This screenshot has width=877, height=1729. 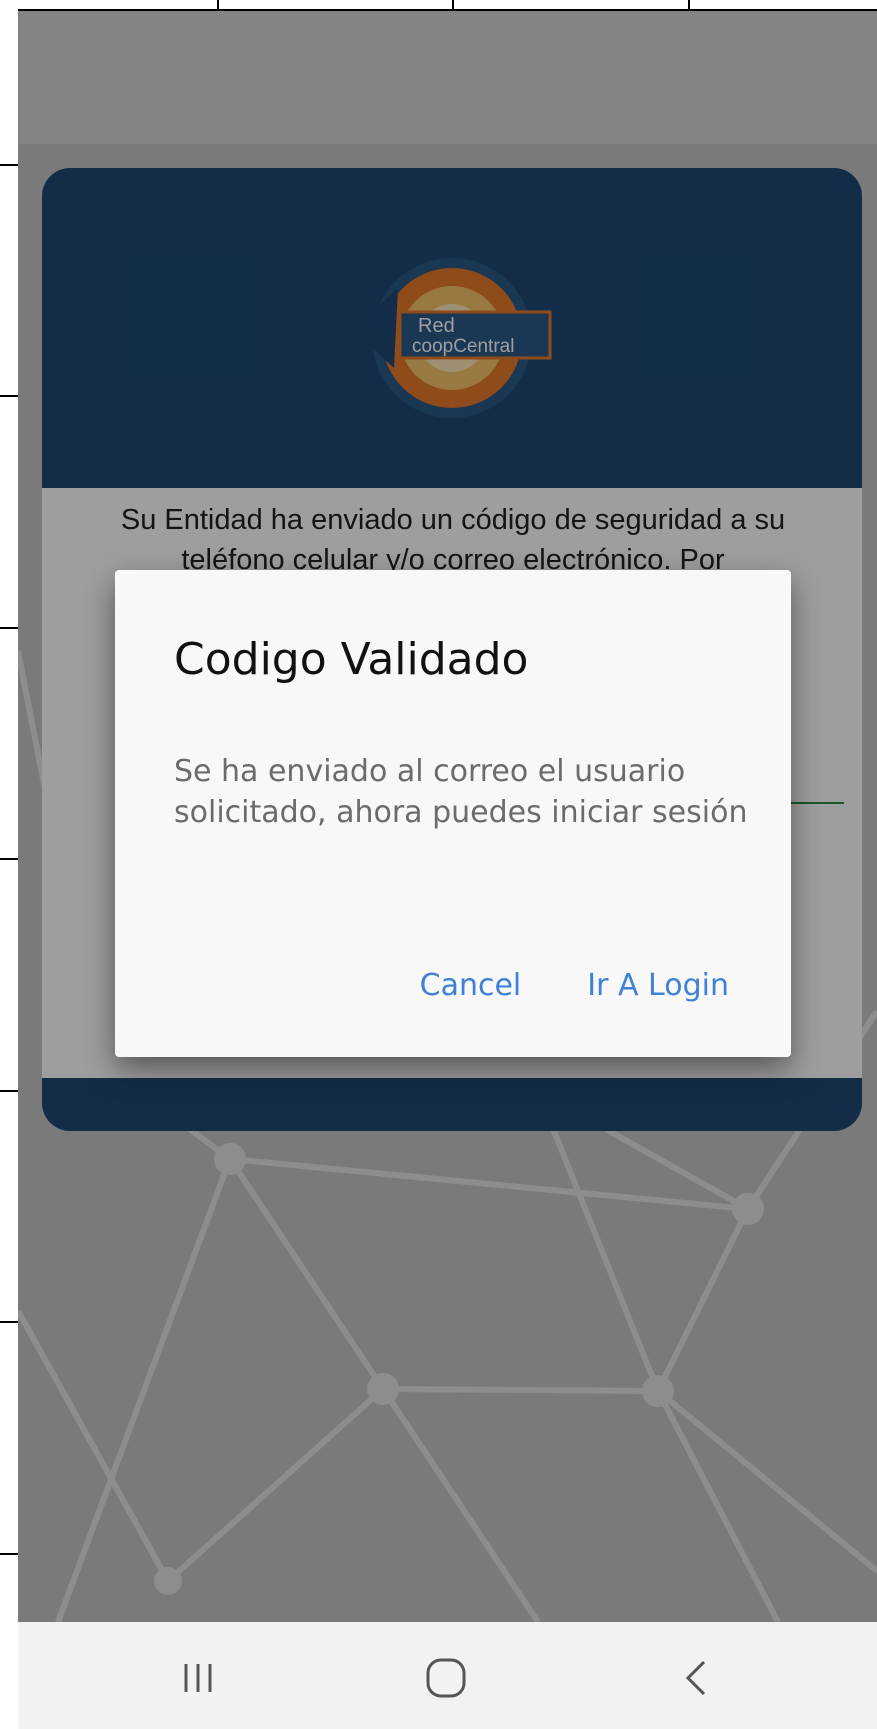 What do you see at coordinates (574, 985) in the screenshot?
I see `dialog-actions: Cancel Ir A Login` at bounding box center [574, 985].